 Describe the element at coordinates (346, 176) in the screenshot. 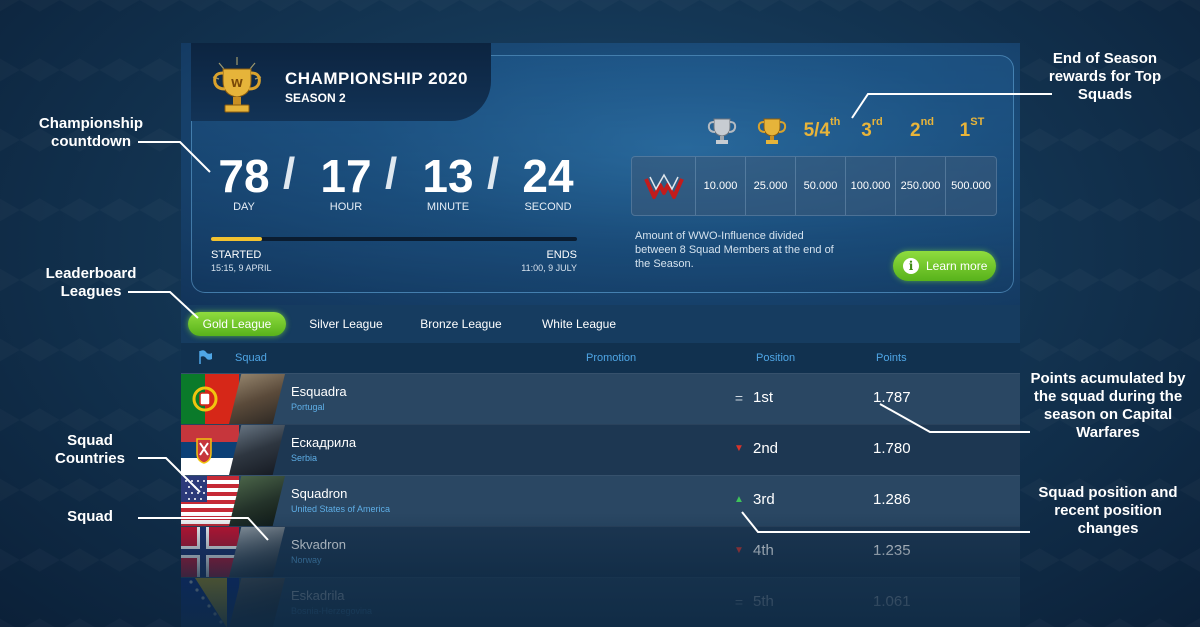

I see `countdown-hours: 17` at that location.